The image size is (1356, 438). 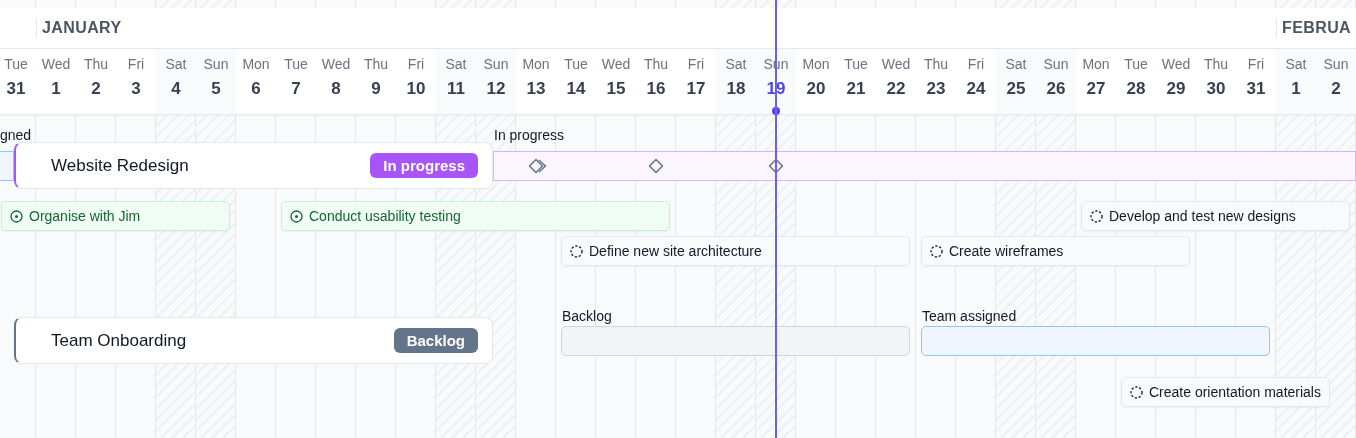 I want to click on task-bar: Define new site architecture, so click(x=735, y=251).